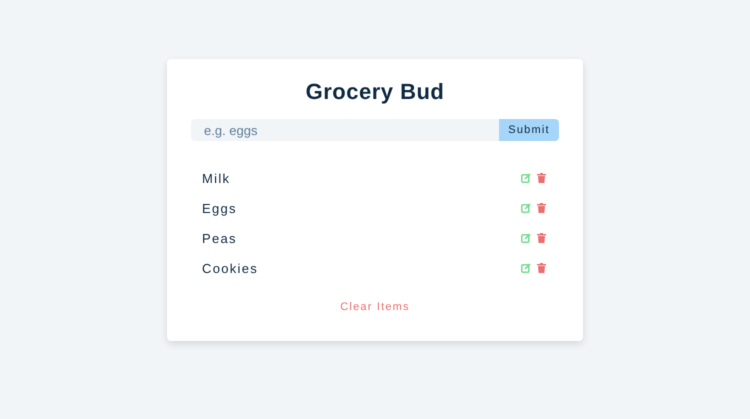  I want to click on submit-button: Submit, so click(529, 130).